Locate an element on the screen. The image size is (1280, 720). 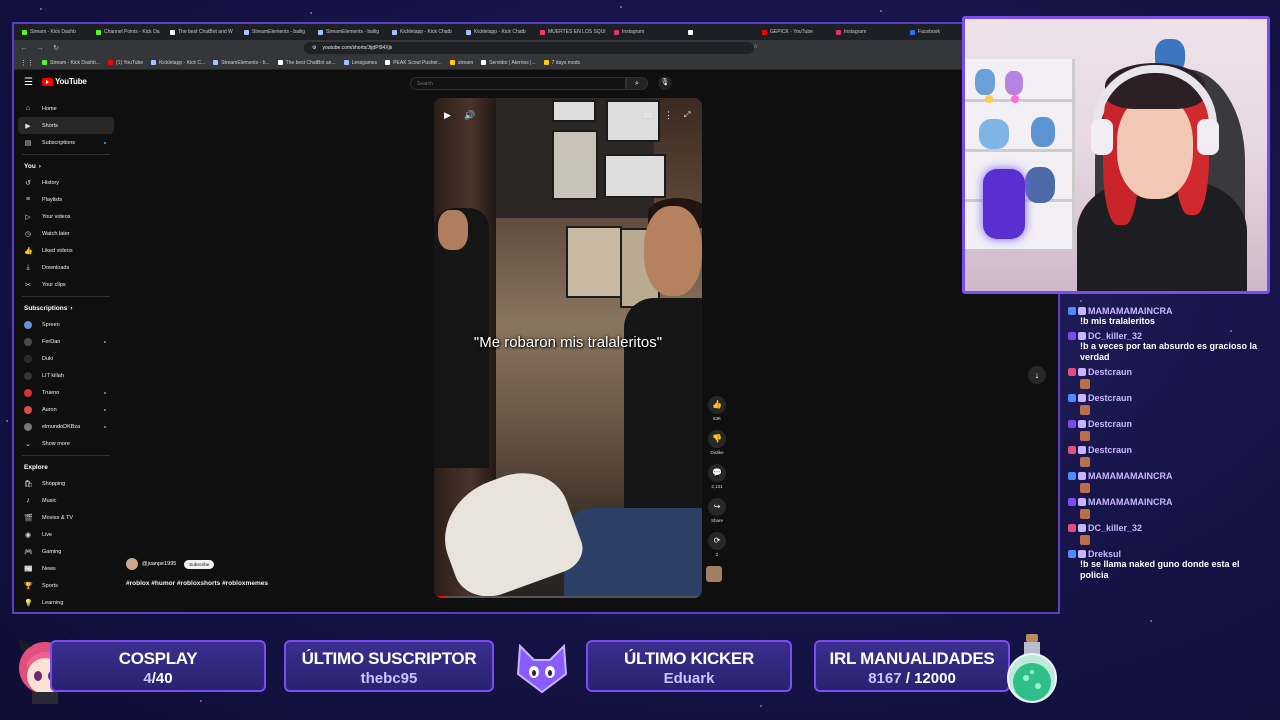
sidebar-channel: LIT killah is located at coordinates (66, 375).